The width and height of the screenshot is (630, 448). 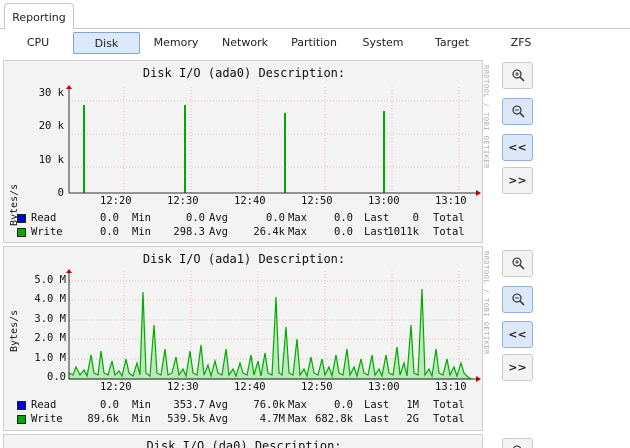 What do you see at coordinates (51, 160) in the screenshot?
I see `y-tick-label: 10 k` at bounding box center [51, 160].